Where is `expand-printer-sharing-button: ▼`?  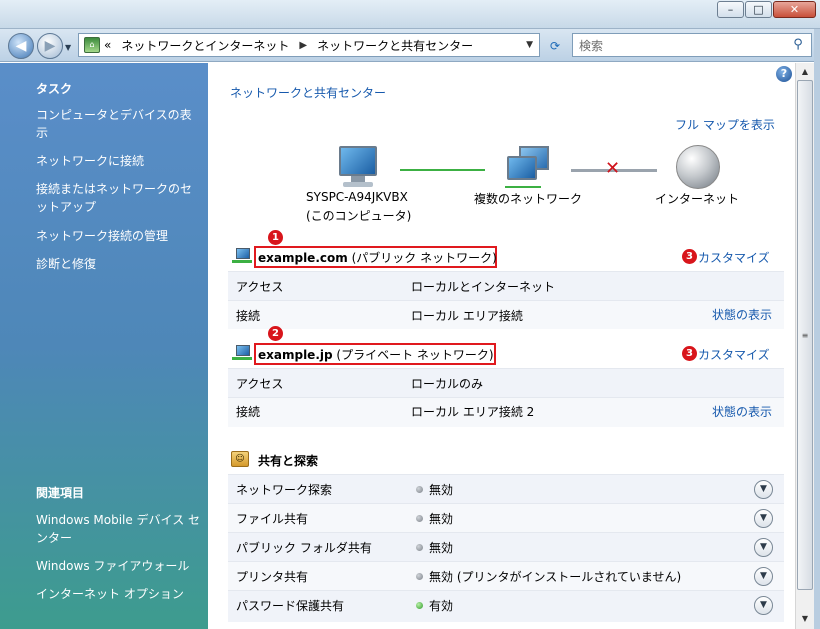
expand-printer-sharing-button: ▼ is located at coordinates (763, 576).